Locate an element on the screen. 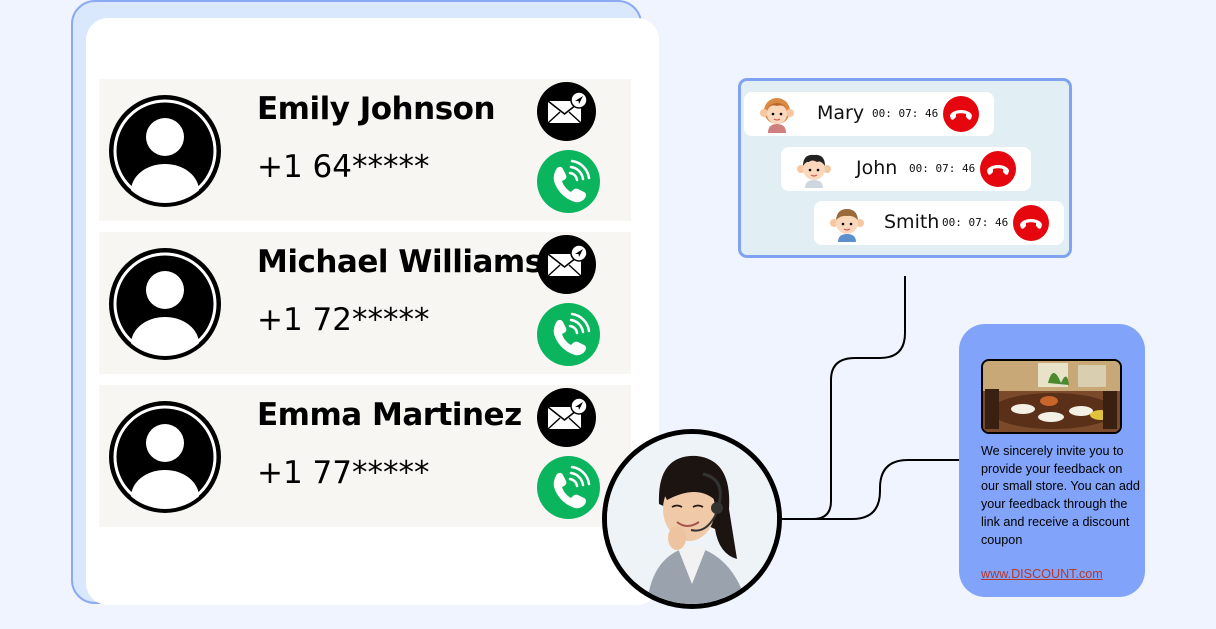  support-agent-image is located at coordinates (692, 519).